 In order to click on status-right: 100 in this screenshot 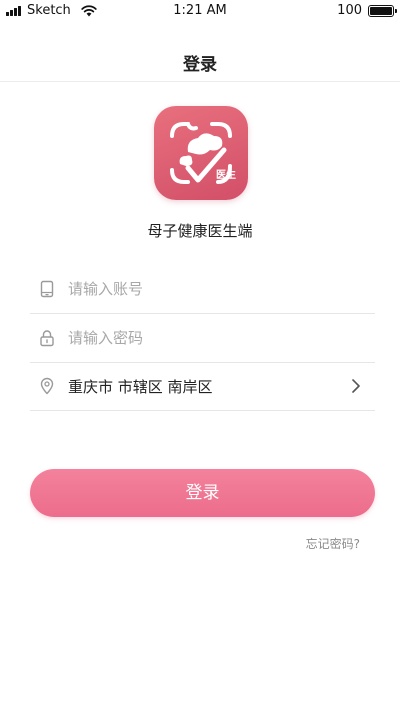, I will do `click(367, 10)`.